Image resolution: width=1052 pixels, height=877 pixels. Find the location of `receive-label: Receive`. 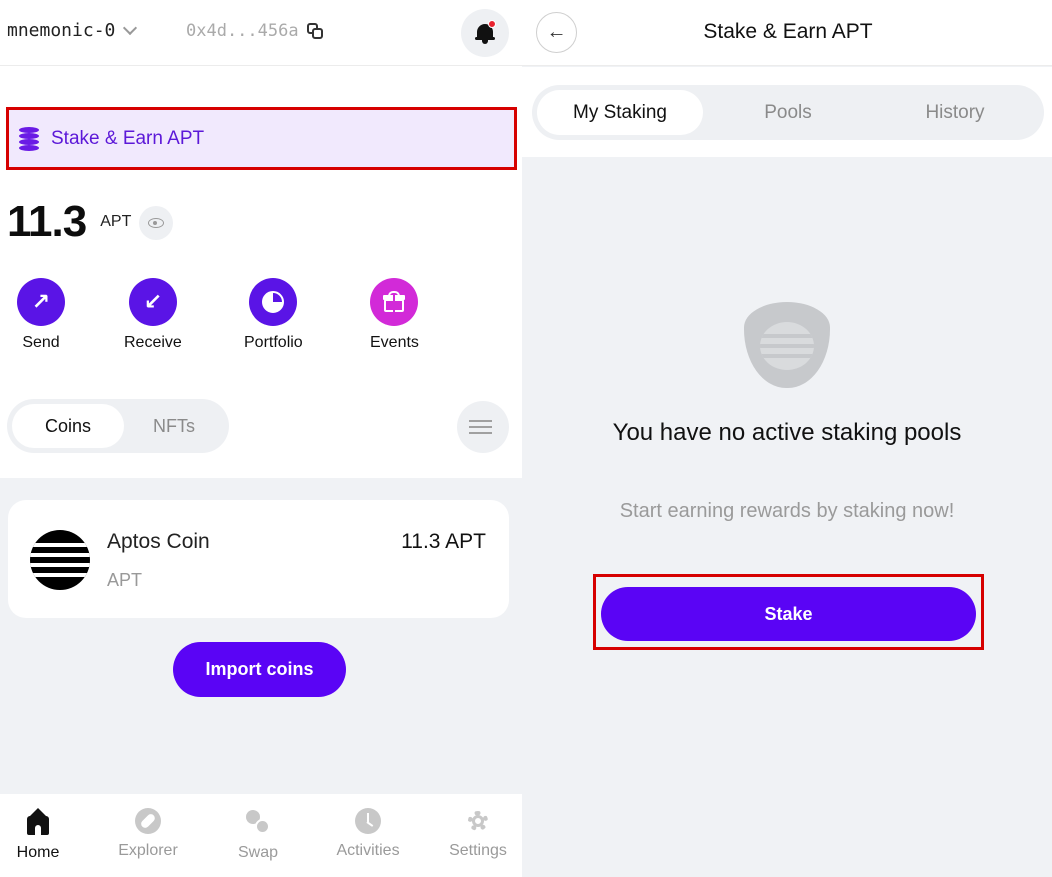

receive-label: Receive is located at coordinates (153, 342).